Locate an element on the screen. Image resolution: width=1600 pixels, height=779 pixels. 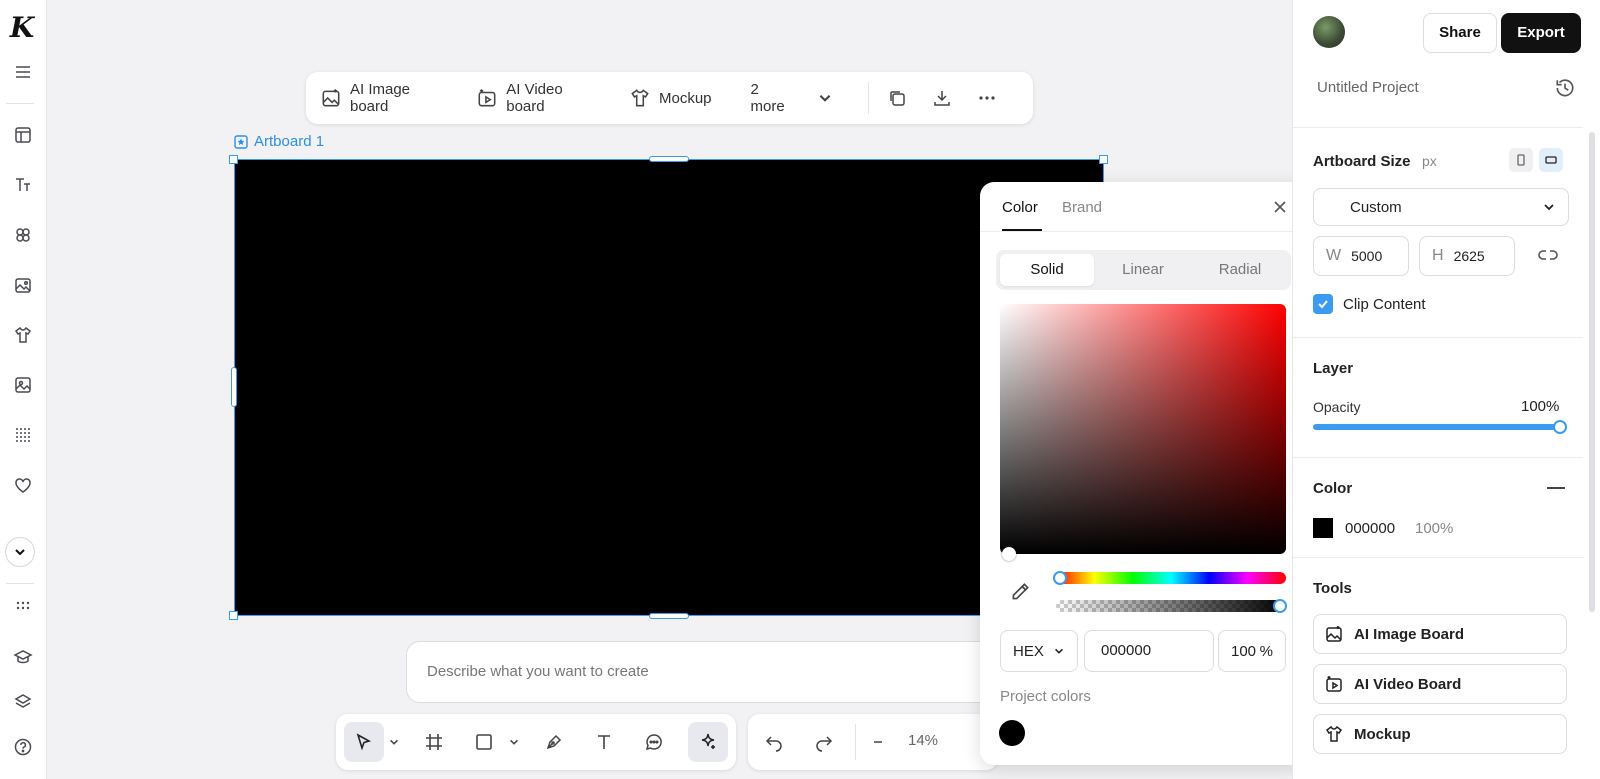
mode-solid: Solid is located at coordinates (1047, 270).